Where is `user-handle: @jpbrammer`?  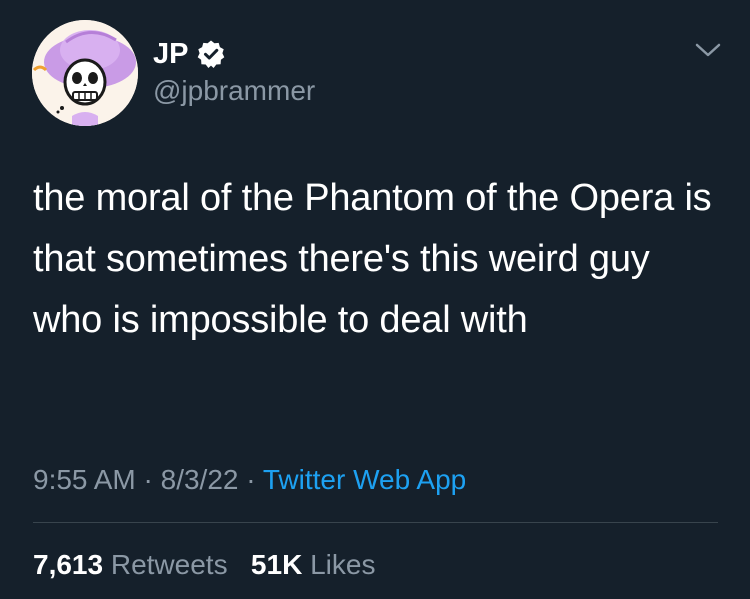 user-handle: @jpbrammer is located at coordinates (234, 91).